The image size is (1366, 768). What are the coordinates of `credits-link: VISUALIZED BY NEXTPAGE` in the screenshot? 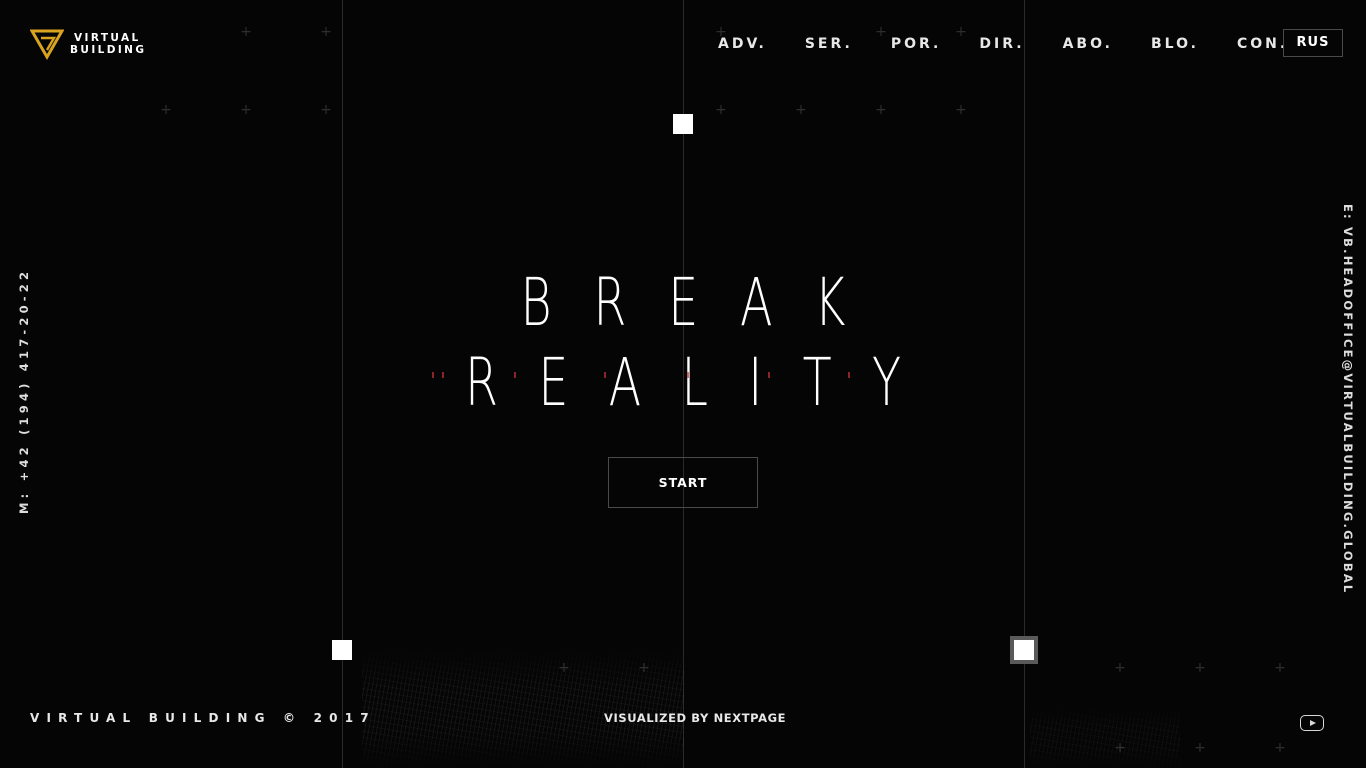 It's located at (695, 718).